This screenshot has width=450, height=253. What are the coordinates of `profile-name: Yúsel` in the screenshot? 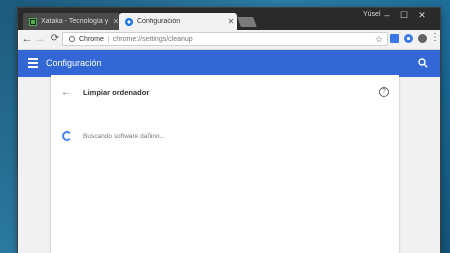 It's located at (372, 14).